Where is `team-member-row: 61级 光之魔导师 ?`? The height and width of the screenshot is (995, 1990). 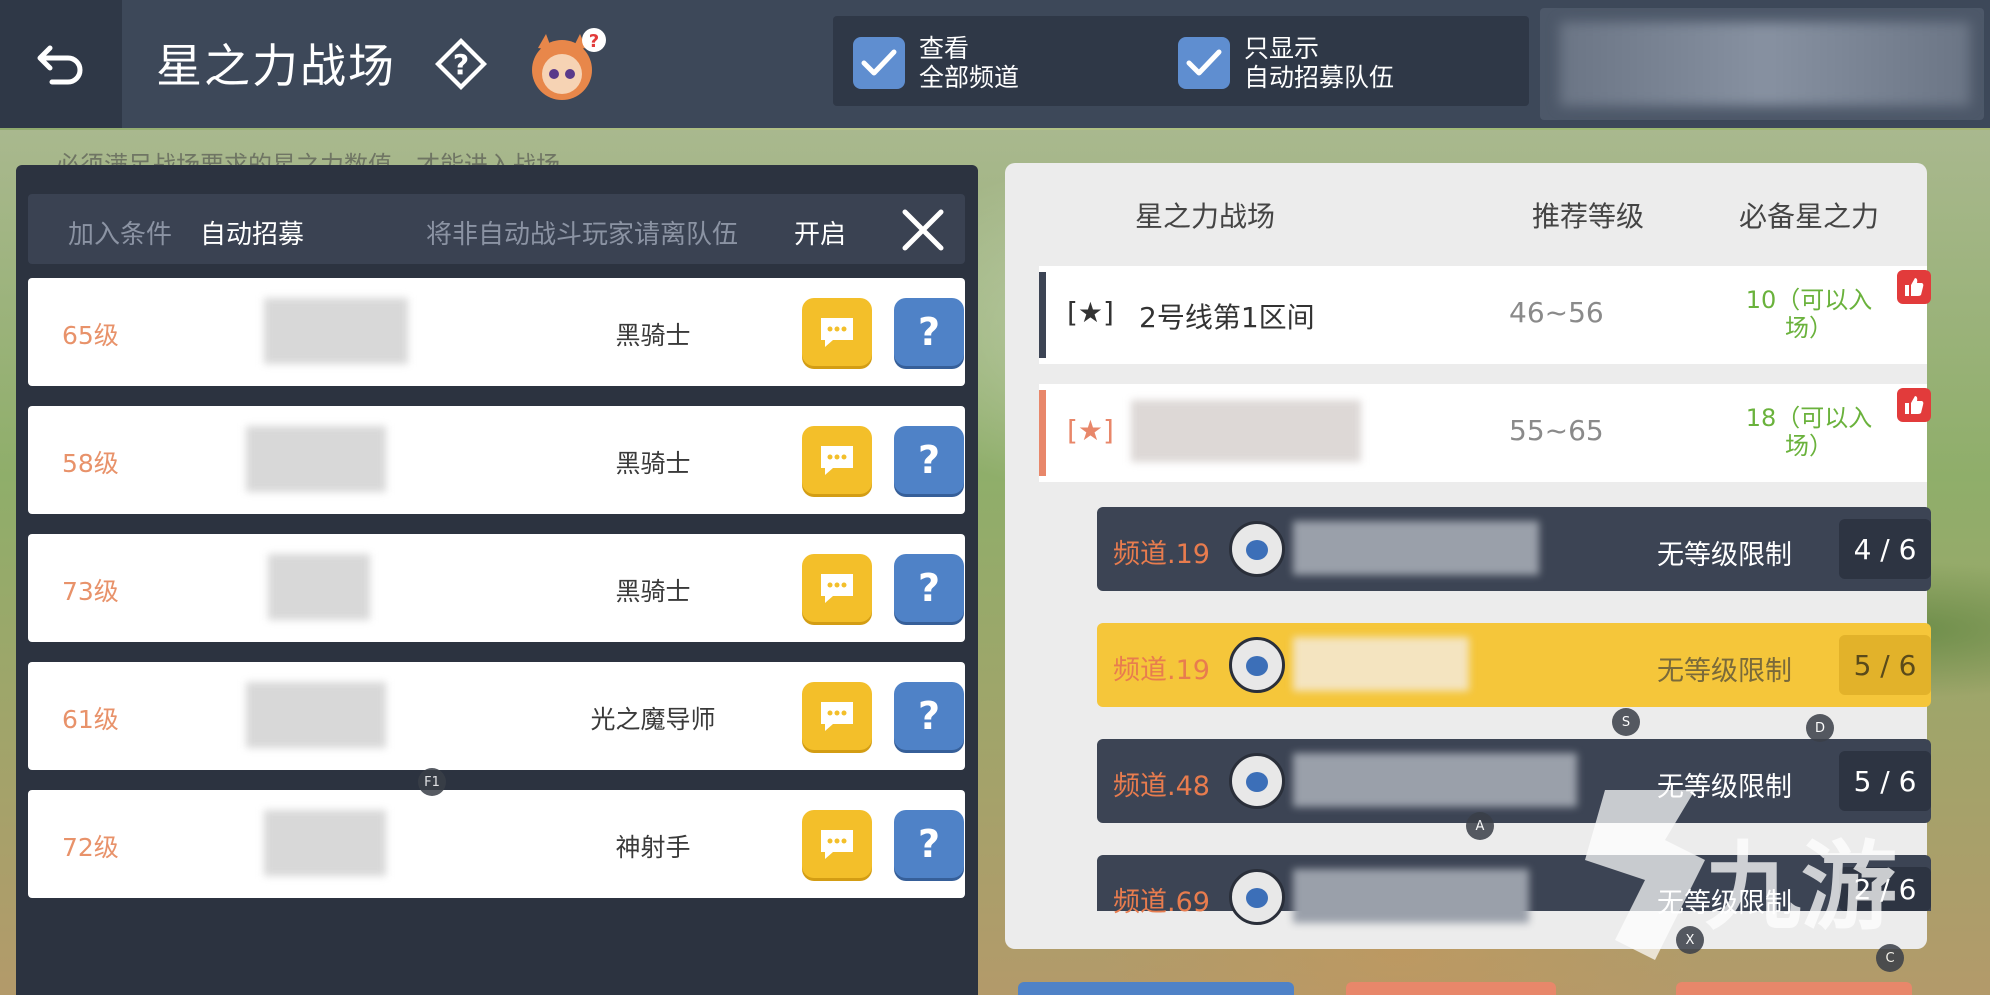 team-member-row: 61级 光之魔导师 ? is located at coordinates (496, 716).